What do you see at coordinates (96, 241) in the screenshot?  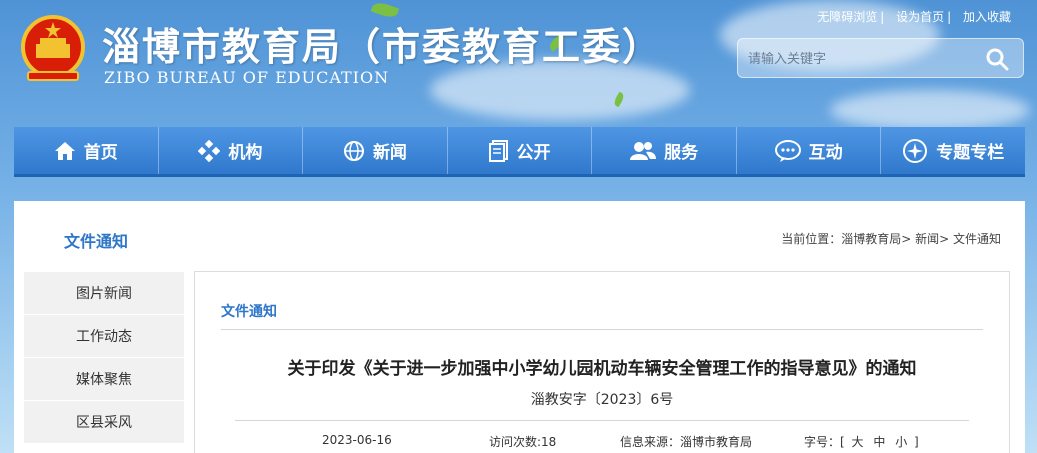 I see `section-title: 文件通知` at bounding box center [96, 241].